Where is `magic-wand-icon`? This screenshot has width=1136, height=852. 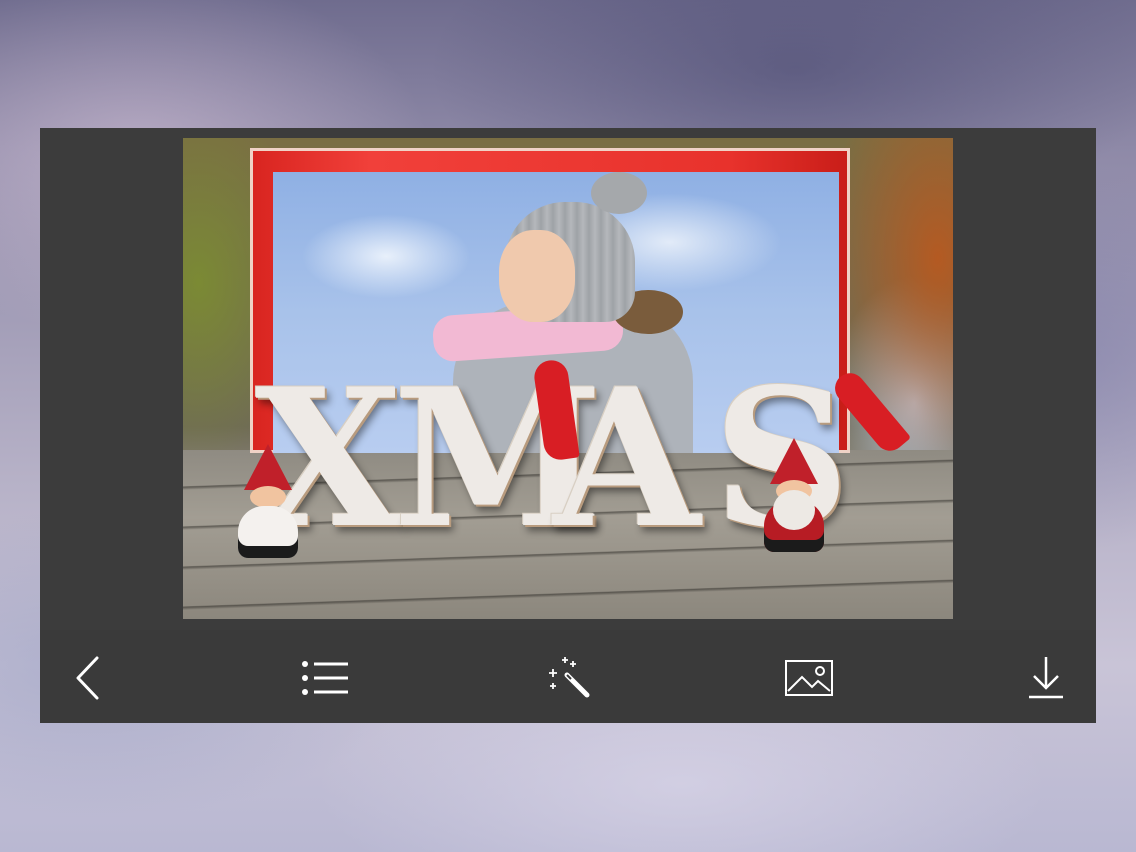
magic-wand-icon is located at coordinates (569, 677).